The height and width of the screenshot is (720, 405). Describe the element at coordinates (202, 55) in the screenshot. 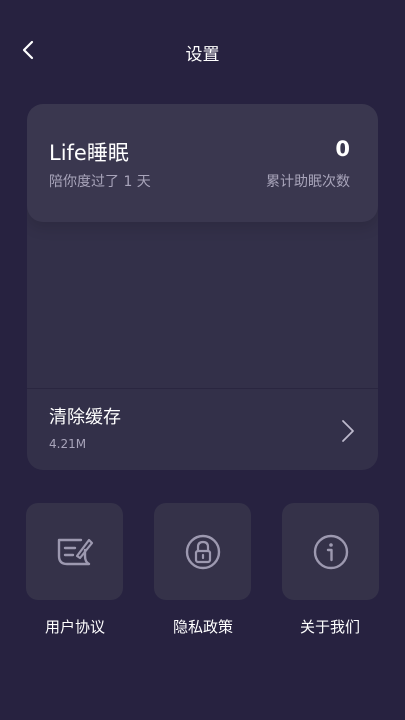

I see `page-title: 设置` at that location.